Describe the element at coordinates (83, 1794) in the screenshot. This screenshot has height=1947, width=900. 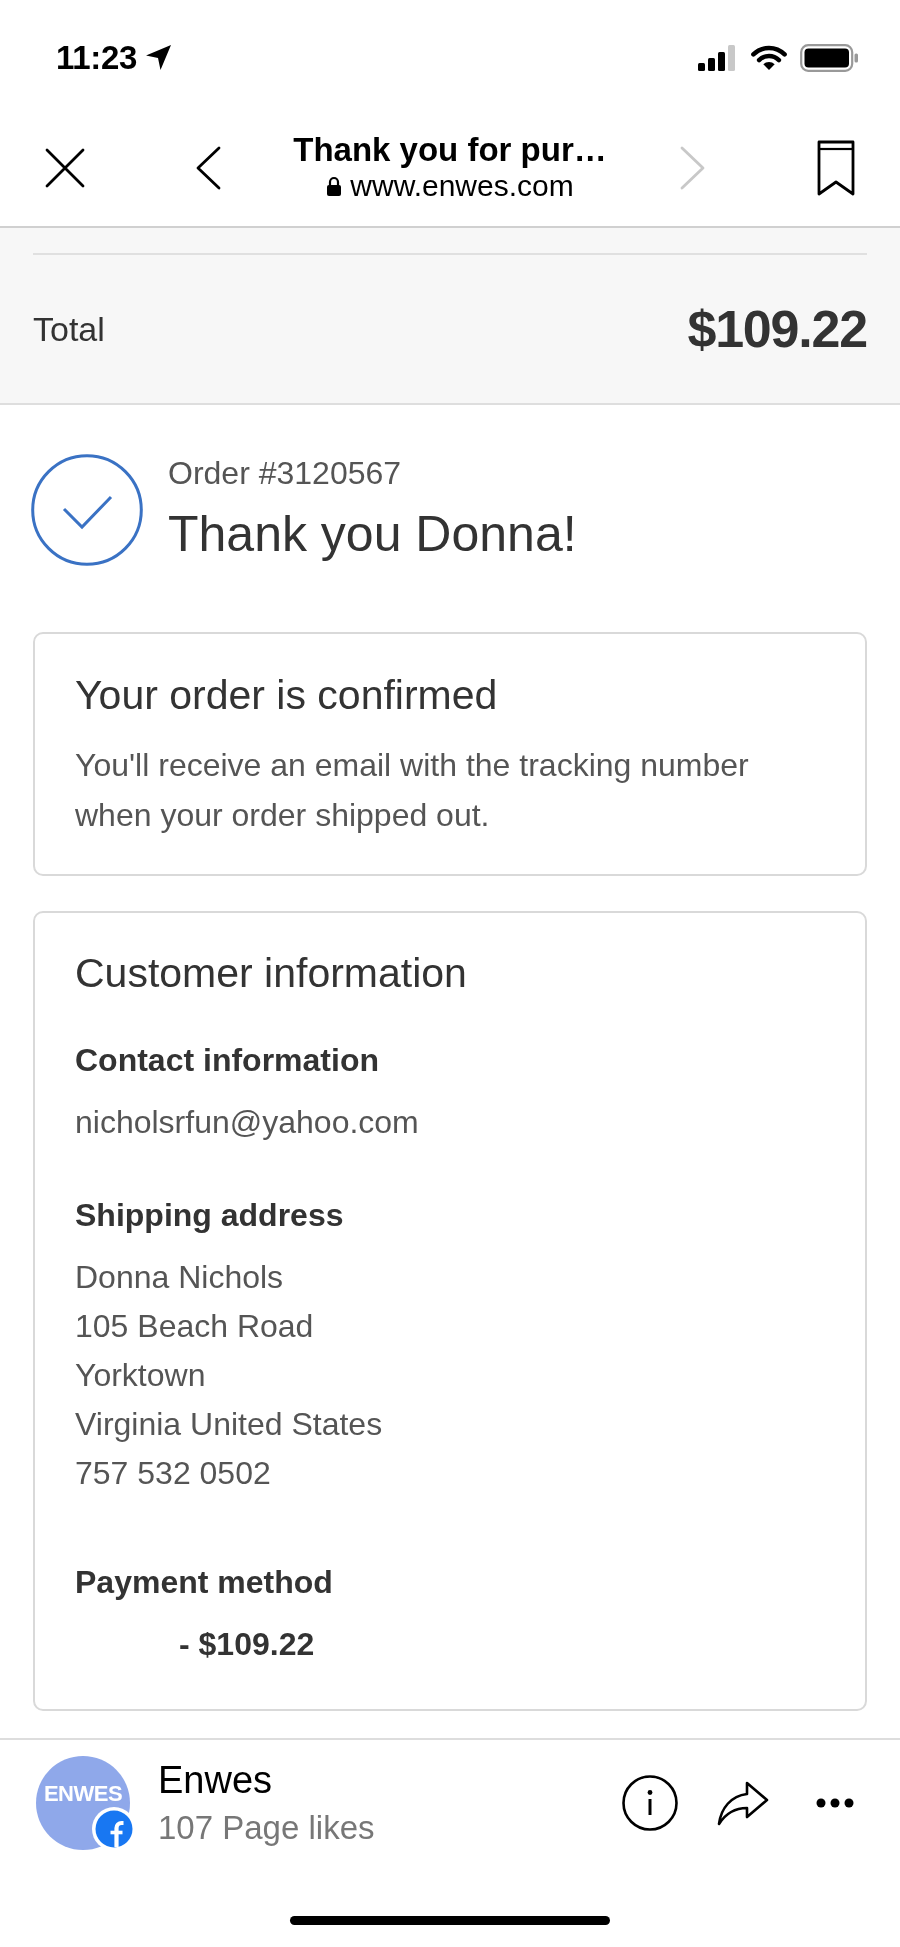
I see `avatar-logo-text: ENWES` at that location.